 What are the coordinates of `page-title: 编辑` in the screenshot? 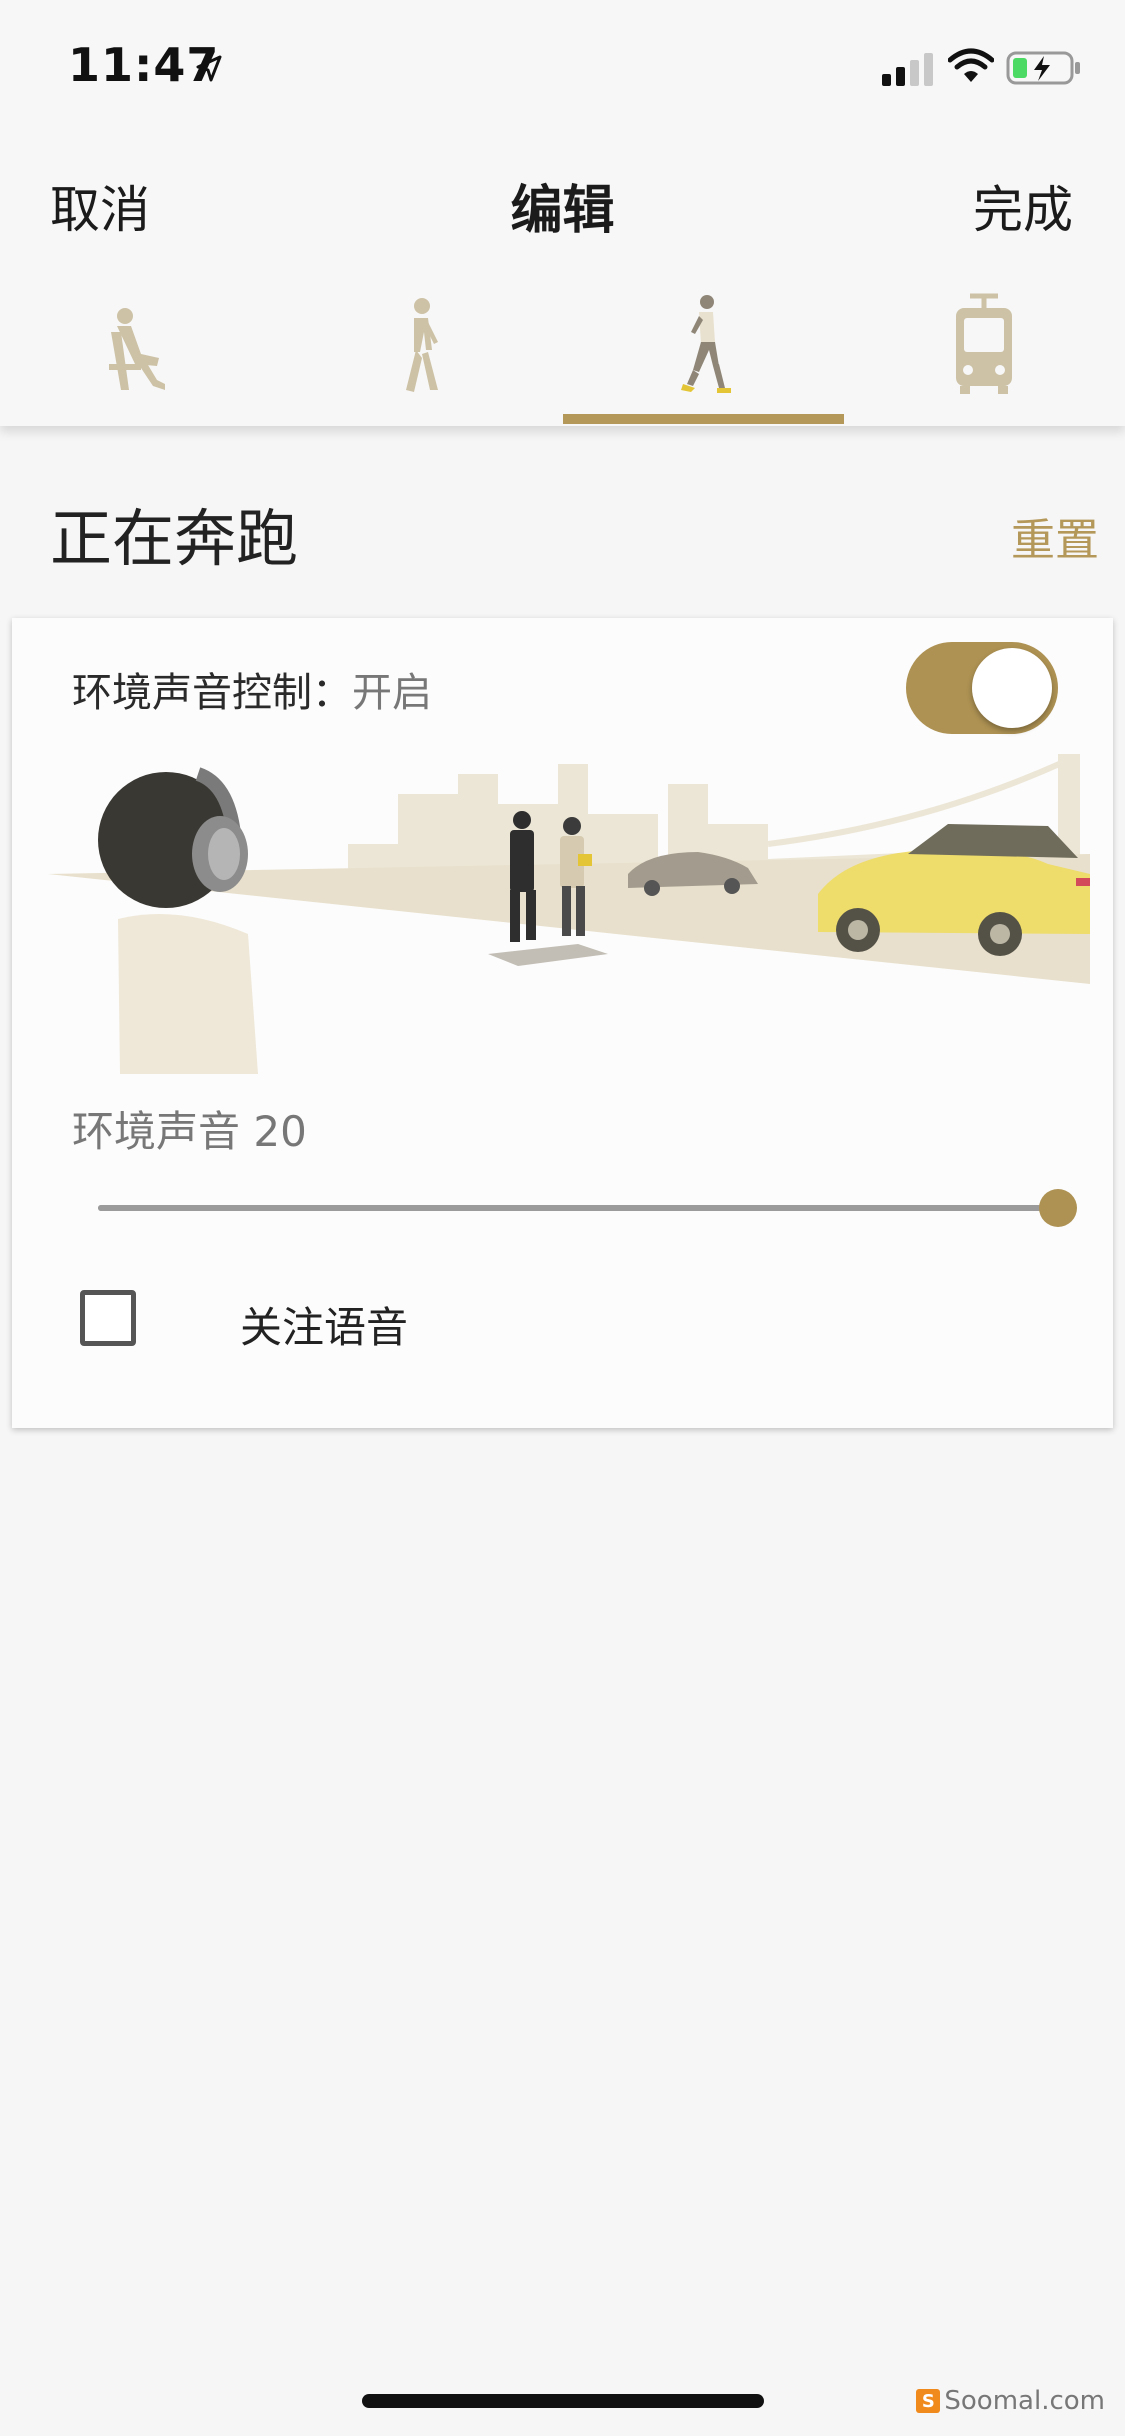 It's located at (562, 211).